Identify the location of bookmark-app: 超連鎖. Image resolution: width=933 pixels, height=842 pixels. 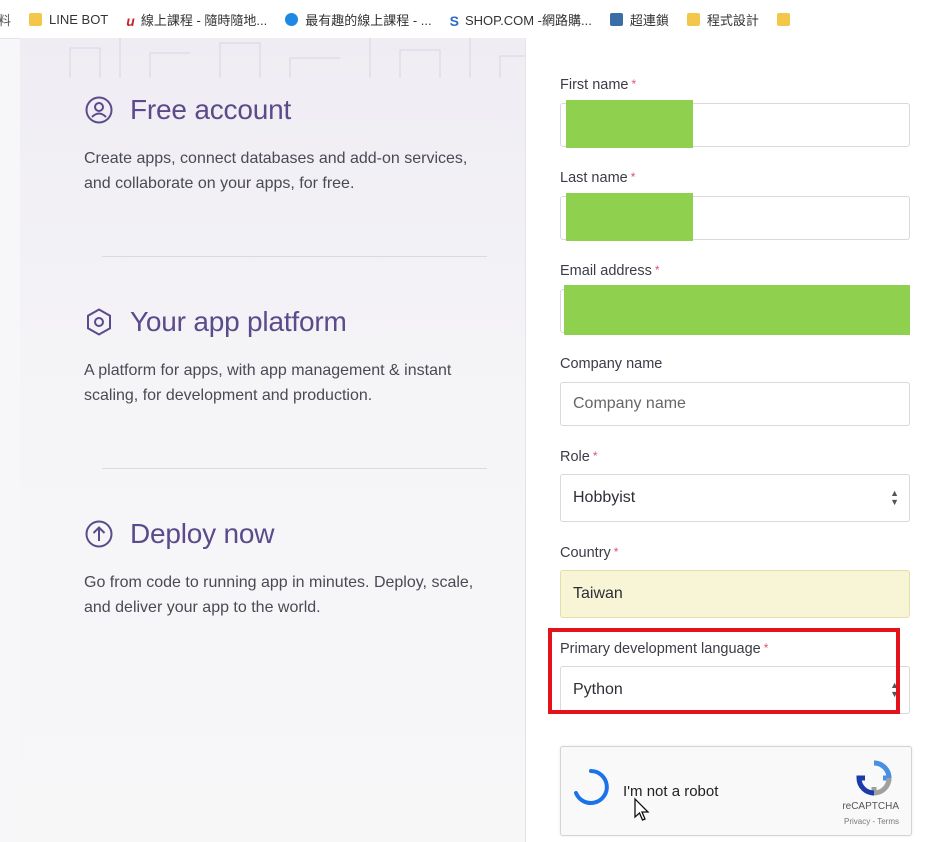
(639, 19).